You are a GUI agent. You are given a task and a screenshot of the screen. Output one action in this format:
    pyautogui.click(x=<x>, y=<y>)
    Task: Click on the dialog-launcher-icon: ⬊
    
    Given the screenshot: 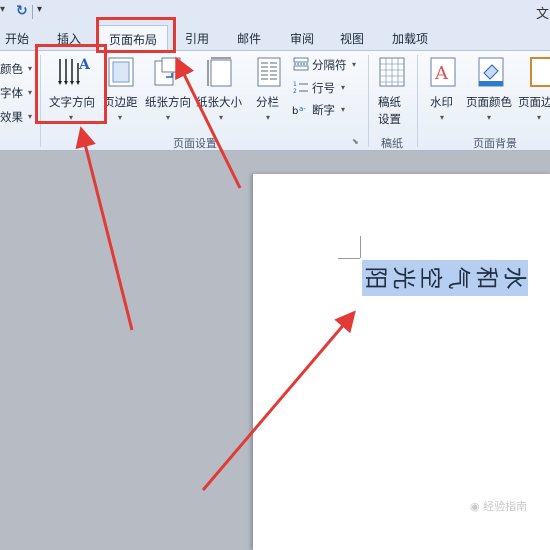 What is the action you would take?
    pyautogui.click(x=355, y=141)
    